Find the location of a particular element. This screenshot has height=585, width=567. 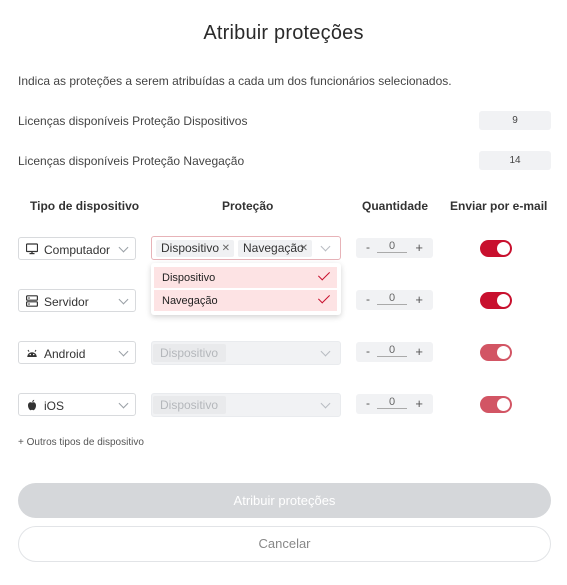

device-select-android: Android is located at coordinates (77, 352).